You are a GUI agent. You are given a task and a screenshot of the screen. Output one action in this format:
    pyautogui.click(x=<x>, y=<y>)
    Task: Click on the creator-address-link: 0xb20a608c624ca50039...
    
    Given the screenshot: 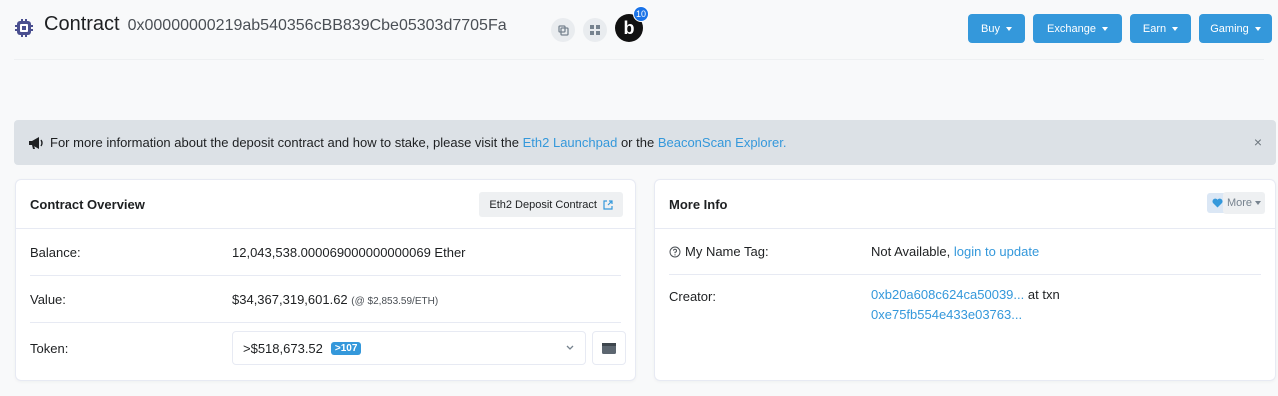 What is the action you would take?
    pyautogui.click(x=947, y=294)
    